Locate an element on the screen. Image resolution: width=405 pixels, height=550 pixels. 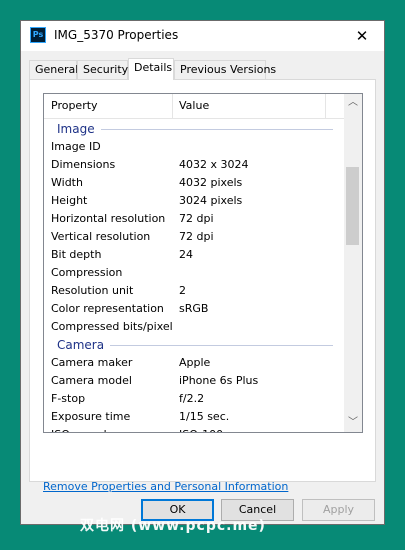
property-value: sRGB is located at coordinates (193, 309).